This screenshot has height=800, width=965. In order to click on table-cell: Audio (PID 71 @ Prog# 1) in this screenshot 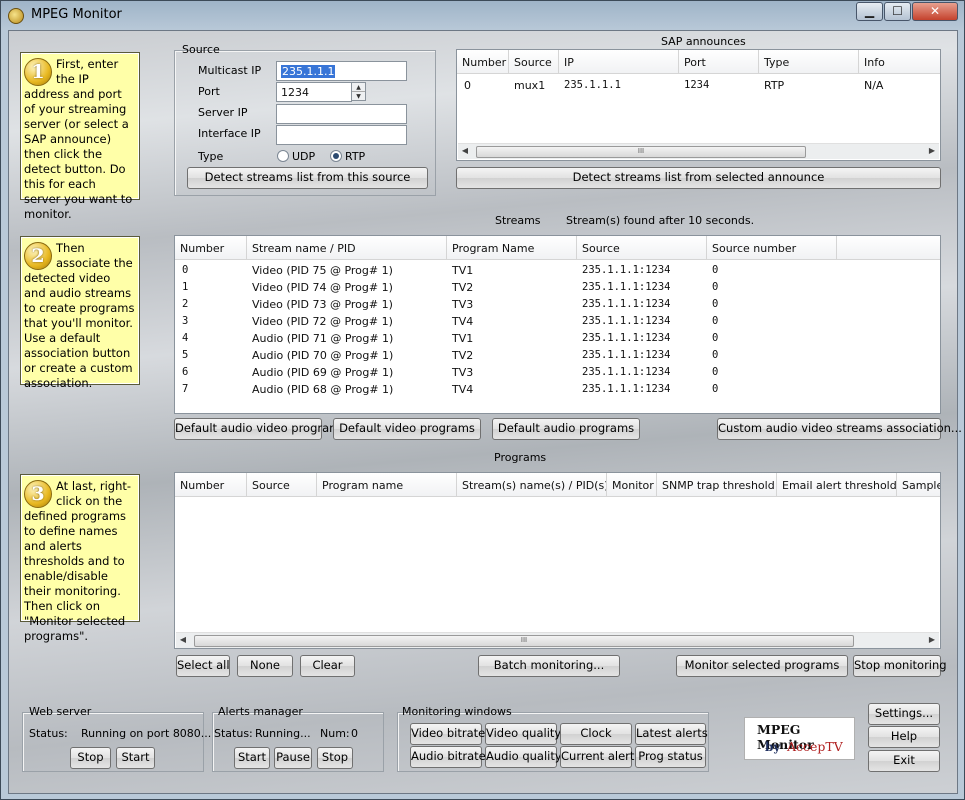, I will do `click(323, 338)`.